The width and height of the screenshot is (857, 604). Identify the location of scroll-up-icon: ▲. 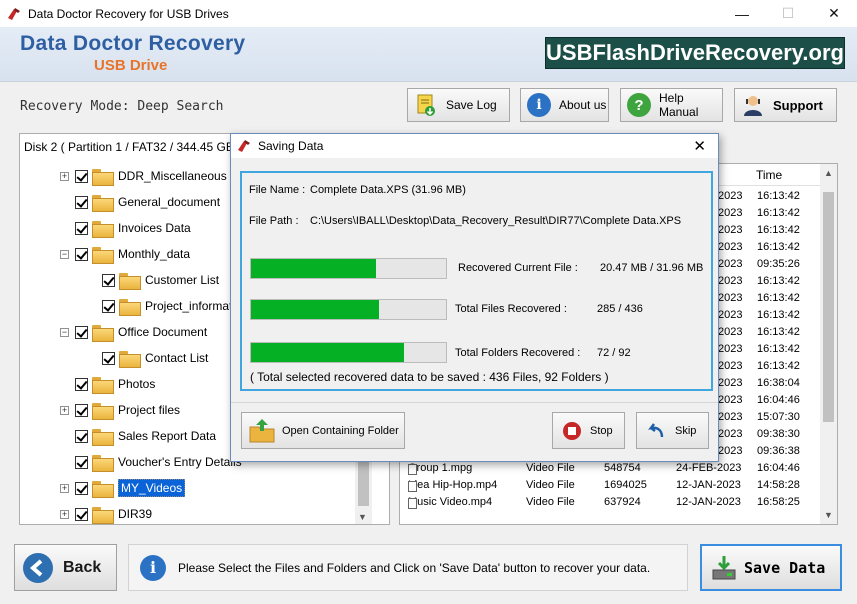
(828, 173).